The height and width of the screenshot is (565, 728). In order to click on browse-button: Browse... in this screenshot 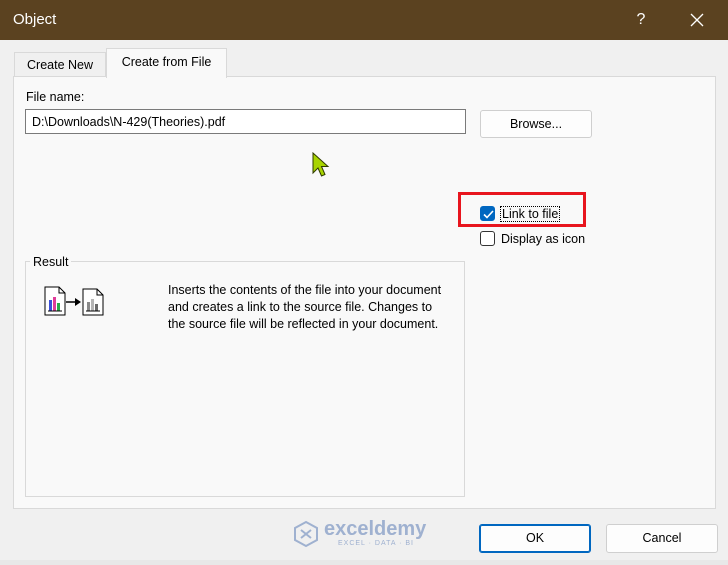, I will do `click(536, 124)`.